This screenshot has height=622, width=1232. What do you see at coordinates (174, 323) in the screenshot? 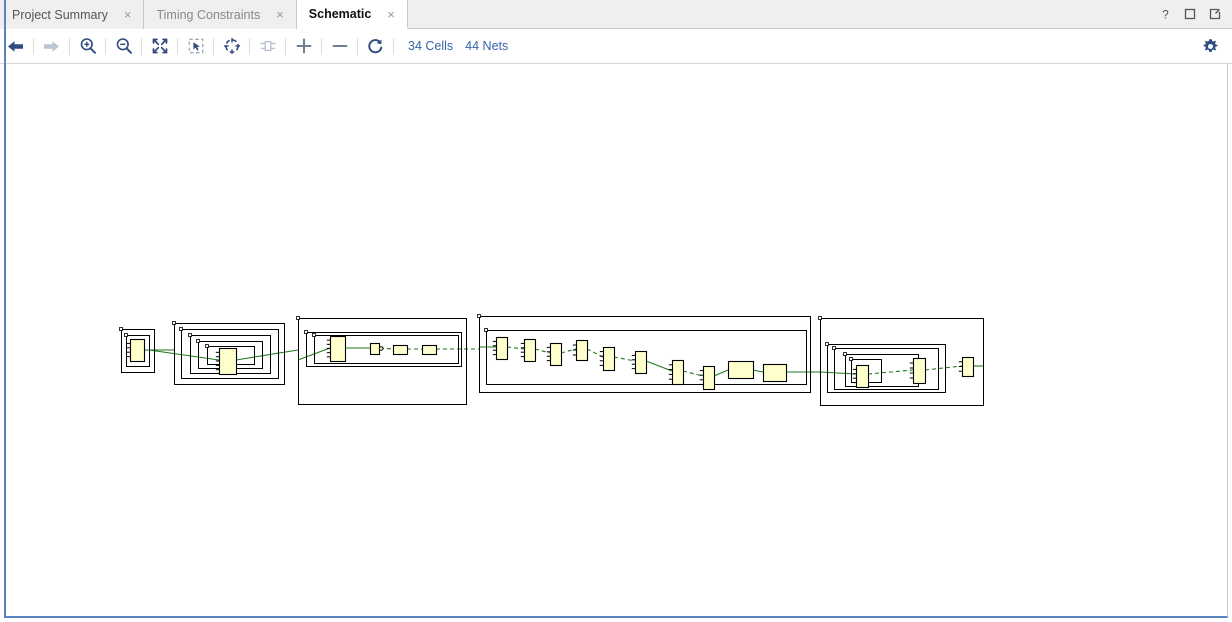
I see `group-2-outer-handle` at bounding box center [174, 323].